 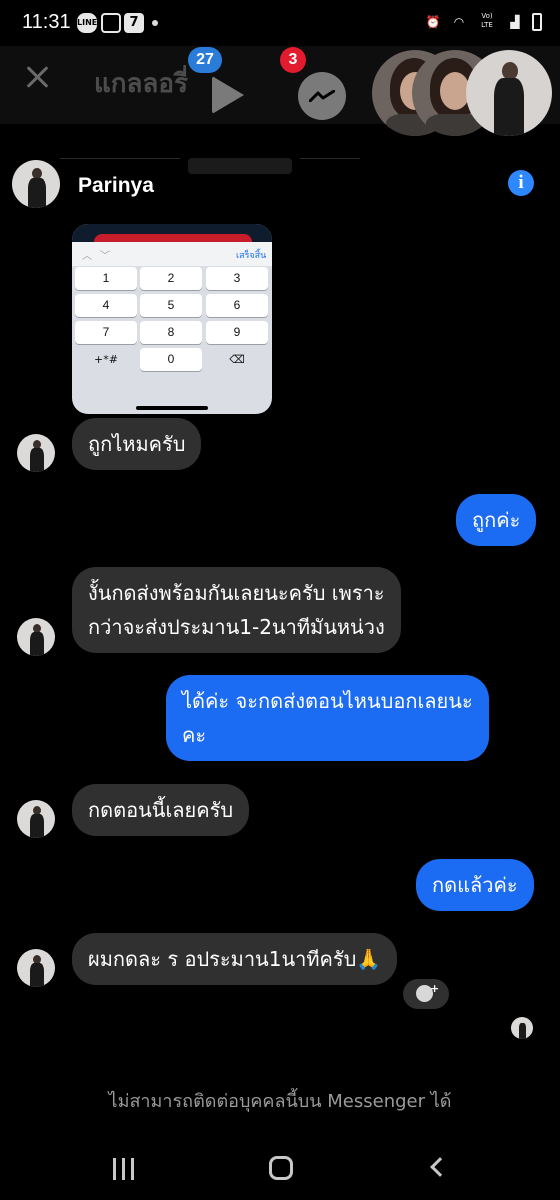 I want to click on message-line: คะ, so click(x=194, y=735).